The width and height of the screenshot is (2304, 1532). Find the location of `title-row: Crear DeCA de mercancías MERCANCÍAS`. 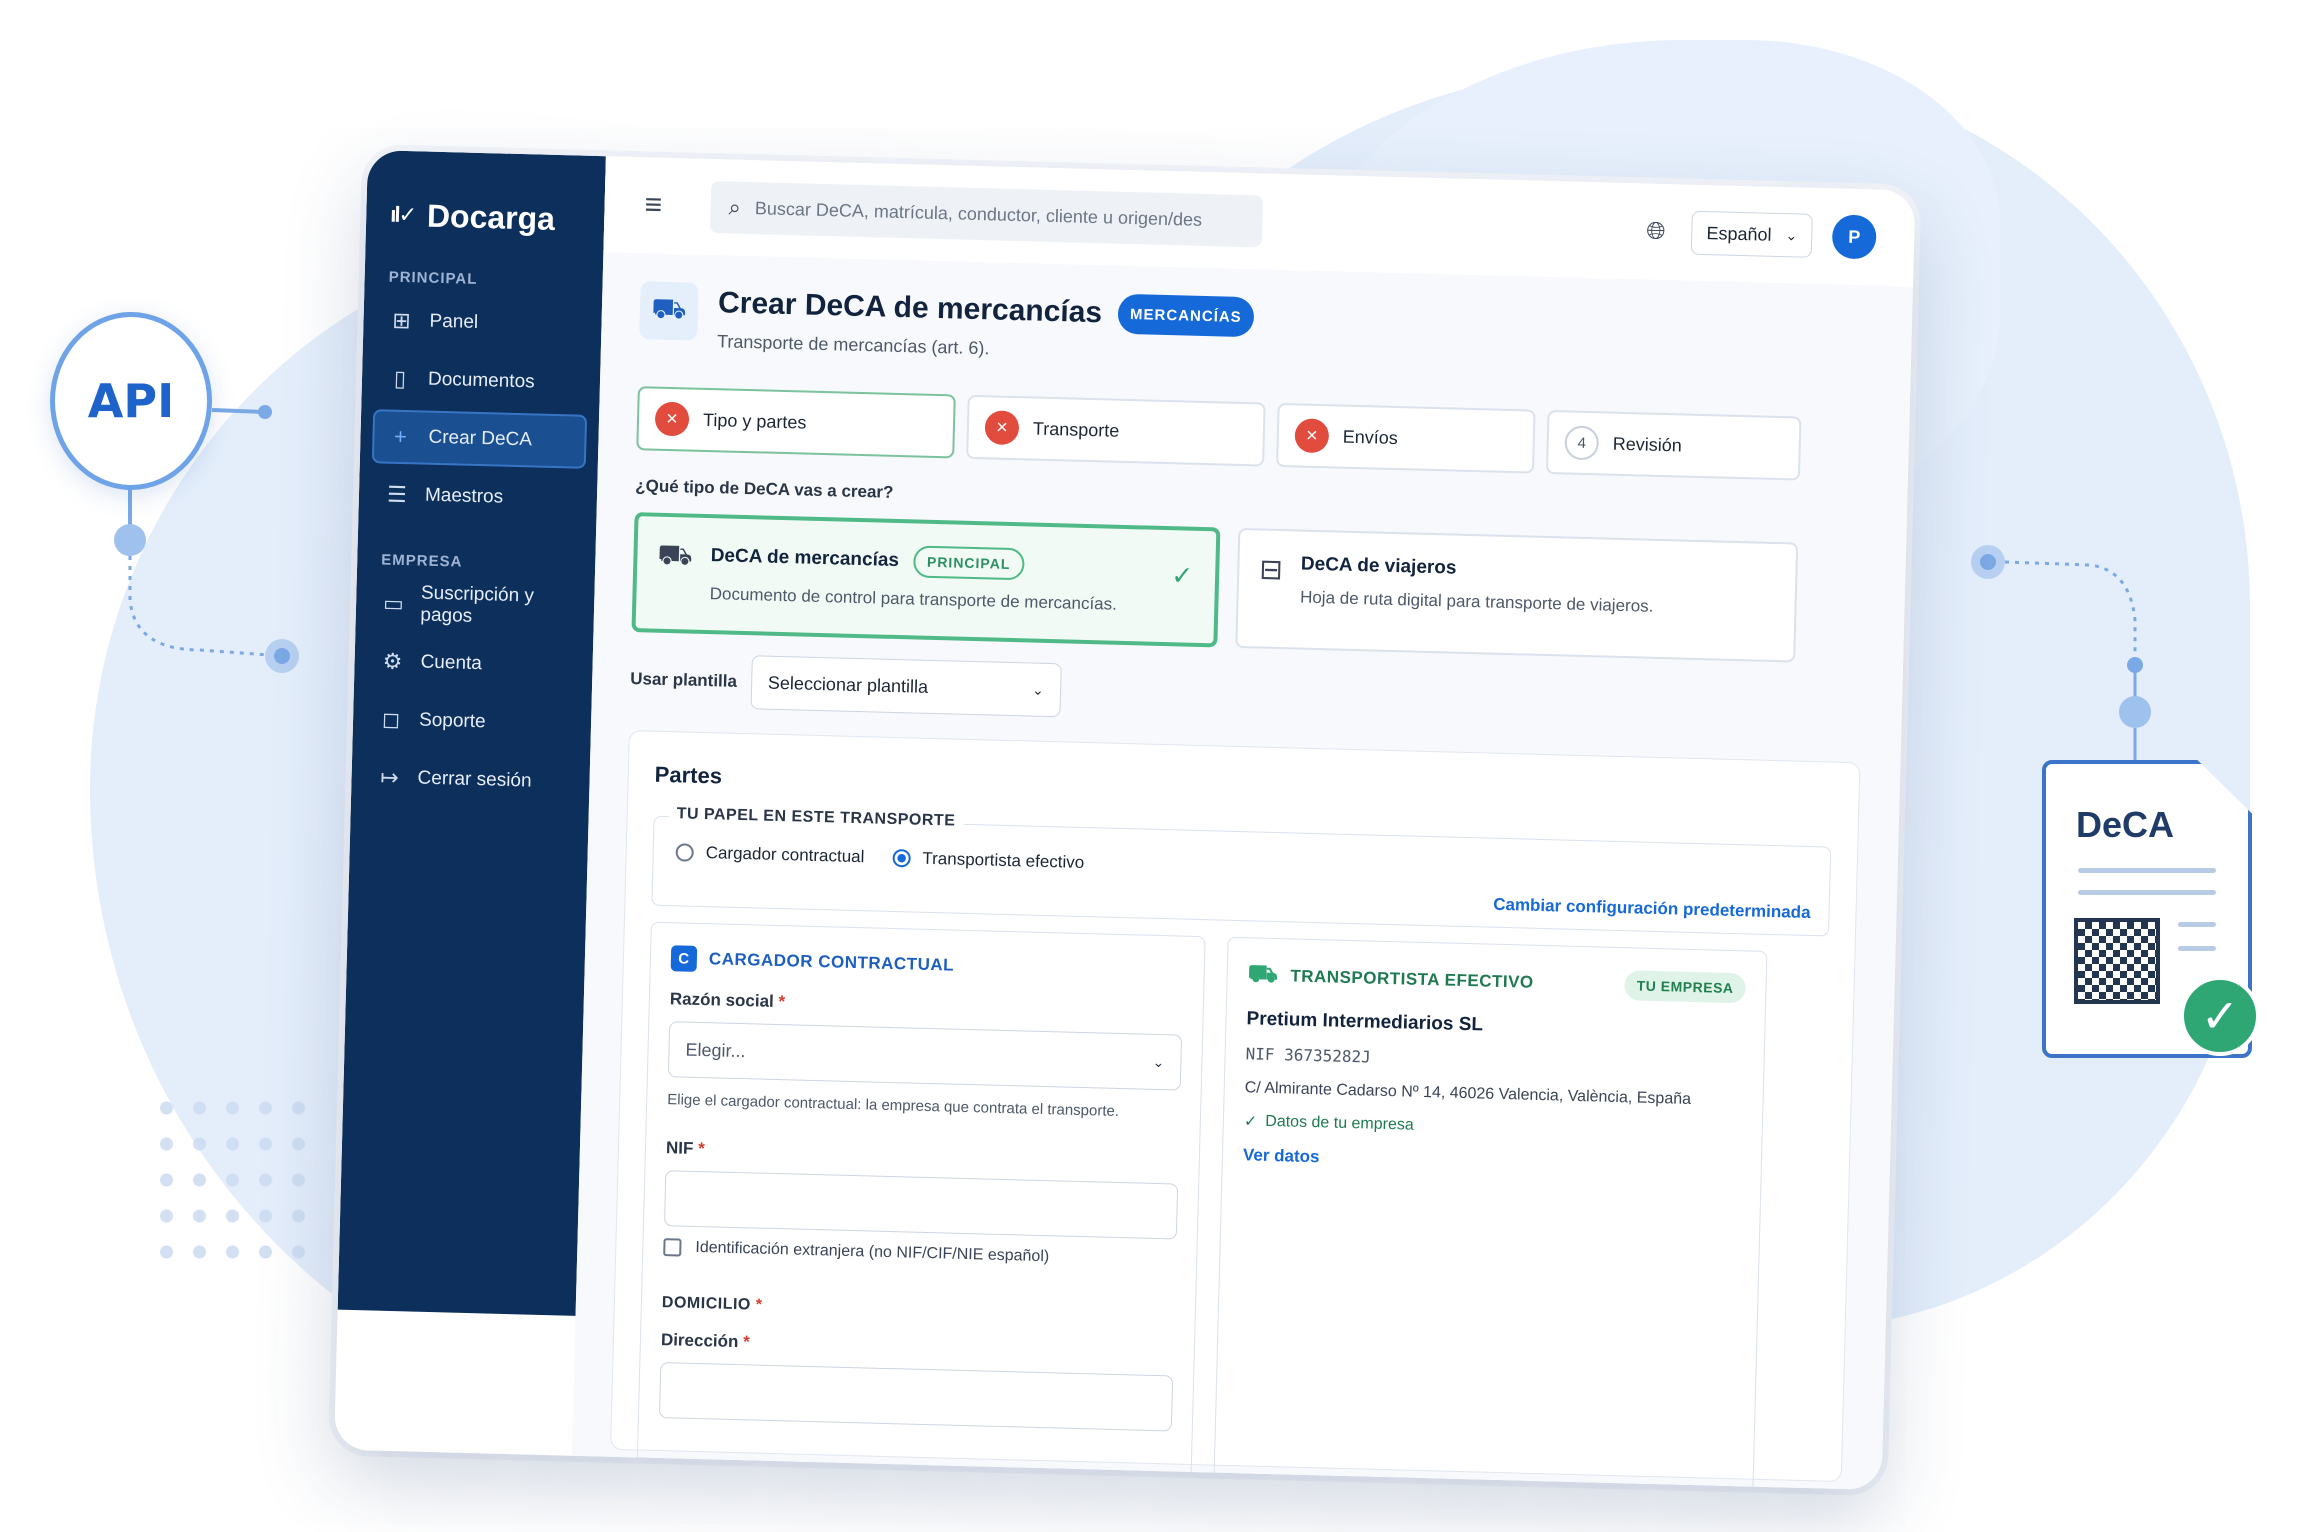

title-row: Crear DeCA de mercancías MERCANCÍAS is located at coordinates (986, 310).